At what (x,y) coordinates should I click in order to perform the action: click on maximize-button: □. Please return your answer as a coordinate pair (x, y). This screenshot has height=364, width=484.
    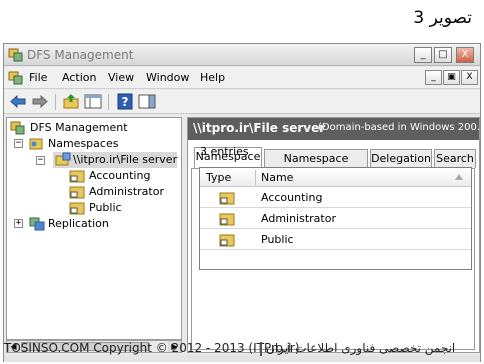
    Looking at the image, I should click on (443, 55).